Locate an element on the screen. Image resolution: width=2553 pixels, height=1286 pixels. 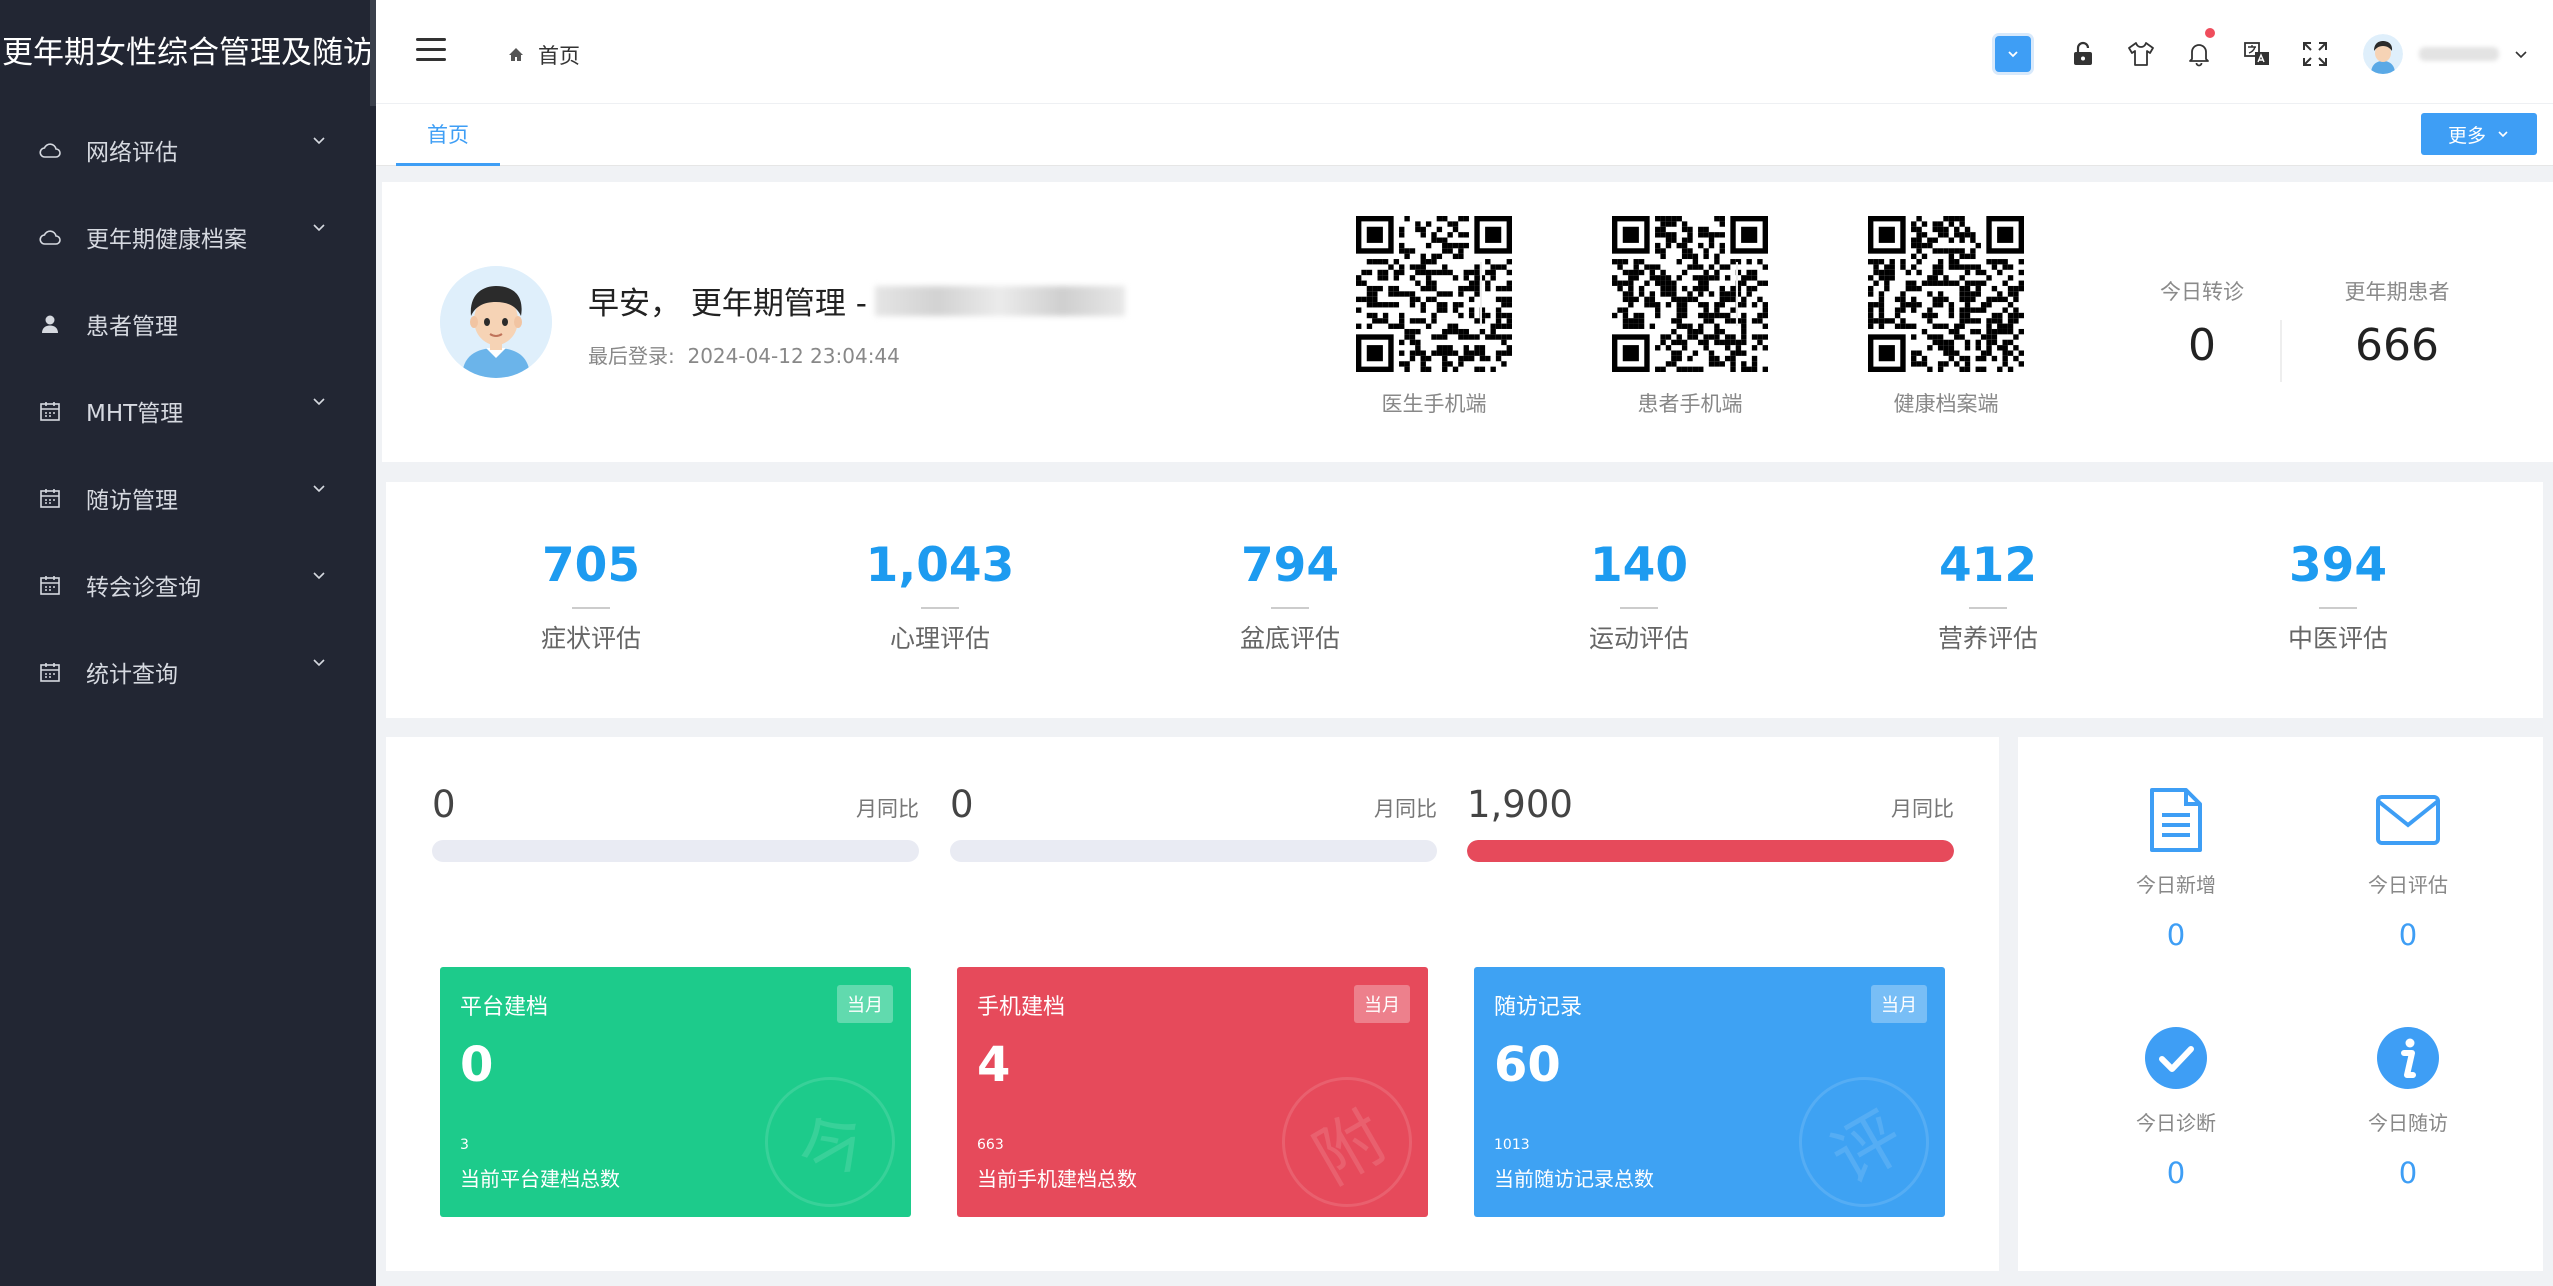
stat-nutrition: 412 营养评估 is located at coordinates (1988, 596).